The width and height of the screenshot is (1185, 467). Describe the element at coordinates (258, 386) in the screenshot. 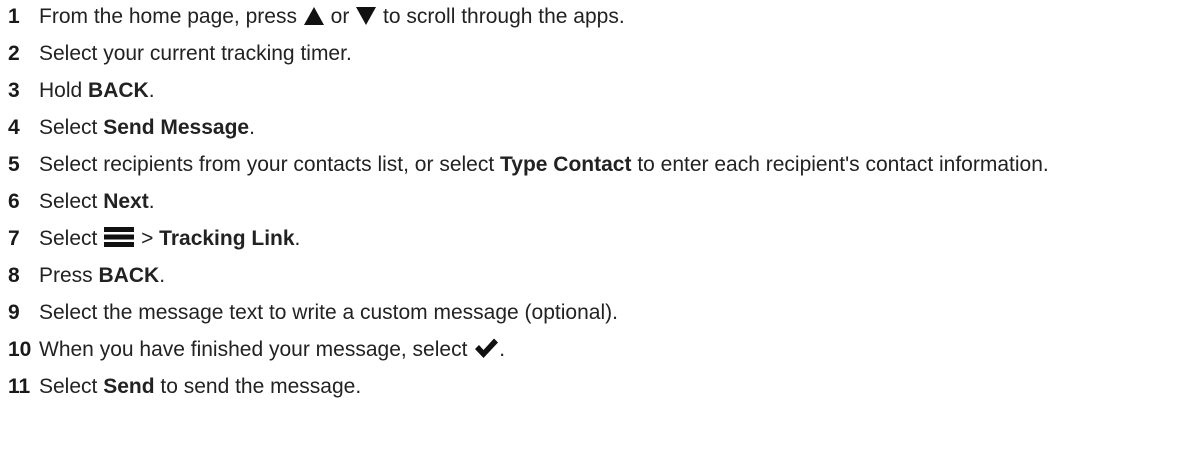

I see `step-text-part: to send the message.` at that location.